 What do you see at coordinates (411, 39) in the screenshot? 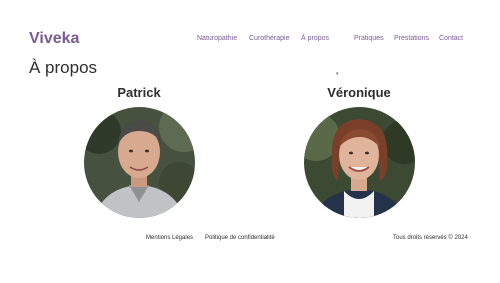
I see `nav-item-prestations: Prestations` at bounding box center [411, 39].